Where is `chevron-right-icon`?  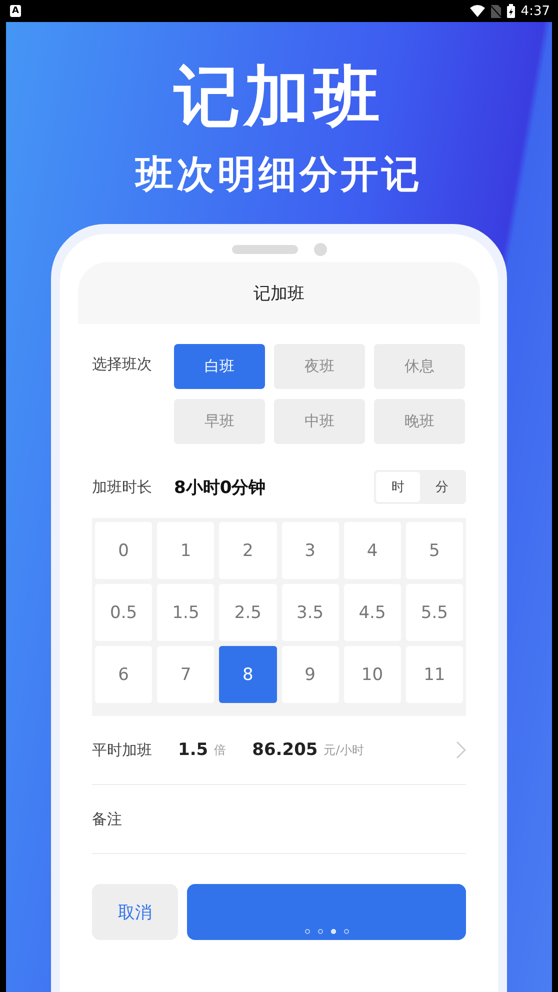
chevron-right-icon is located at coordinates (461, 750).